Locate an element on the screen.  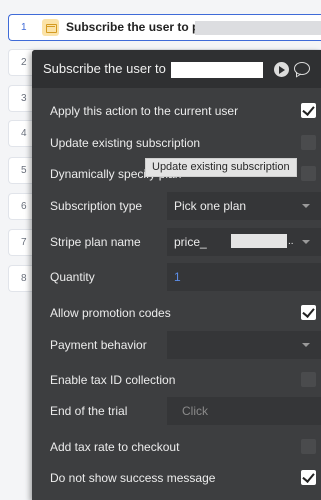
step-number: 8 is located at coordinates (24, 278).